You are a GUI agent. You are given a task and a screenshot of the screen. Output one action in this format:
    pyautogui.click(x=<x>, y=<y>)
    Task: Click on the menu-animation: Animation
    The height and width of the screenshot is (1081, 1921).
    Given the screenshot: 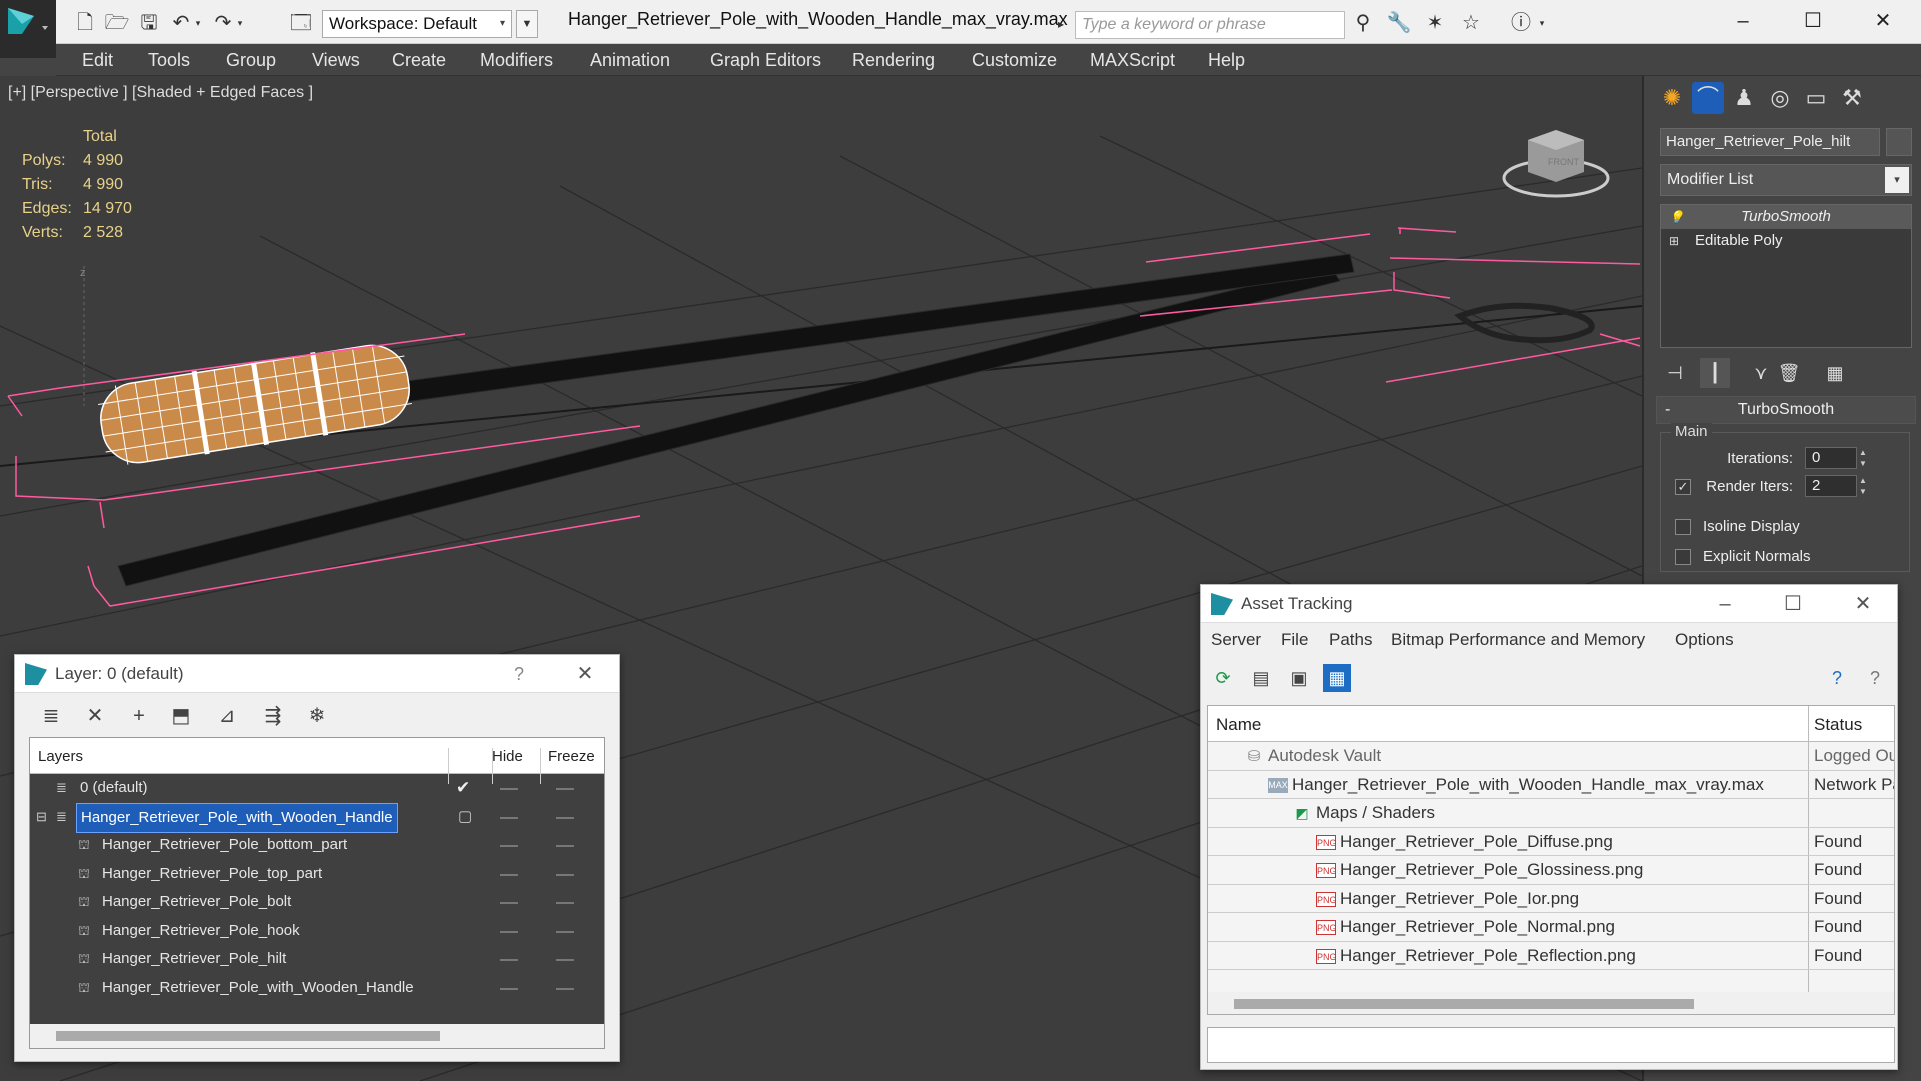 What is the action you would take?
    pyautogui.click(x=630, y=60)
    